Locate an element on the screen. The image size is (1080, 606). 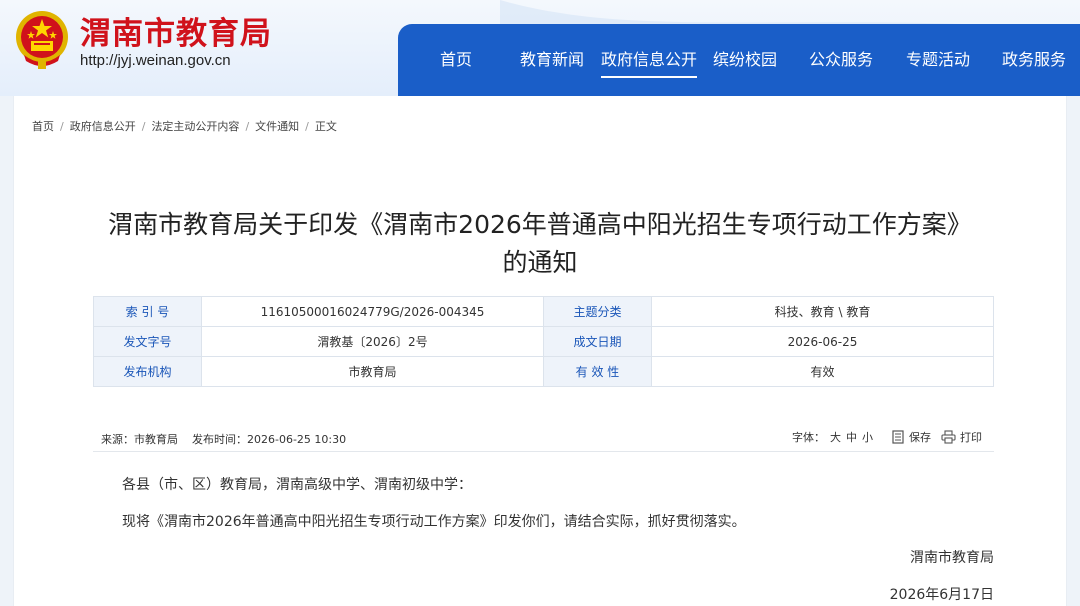
font-size-control: 字体： 大中小 is located at coordinates (832, 437).